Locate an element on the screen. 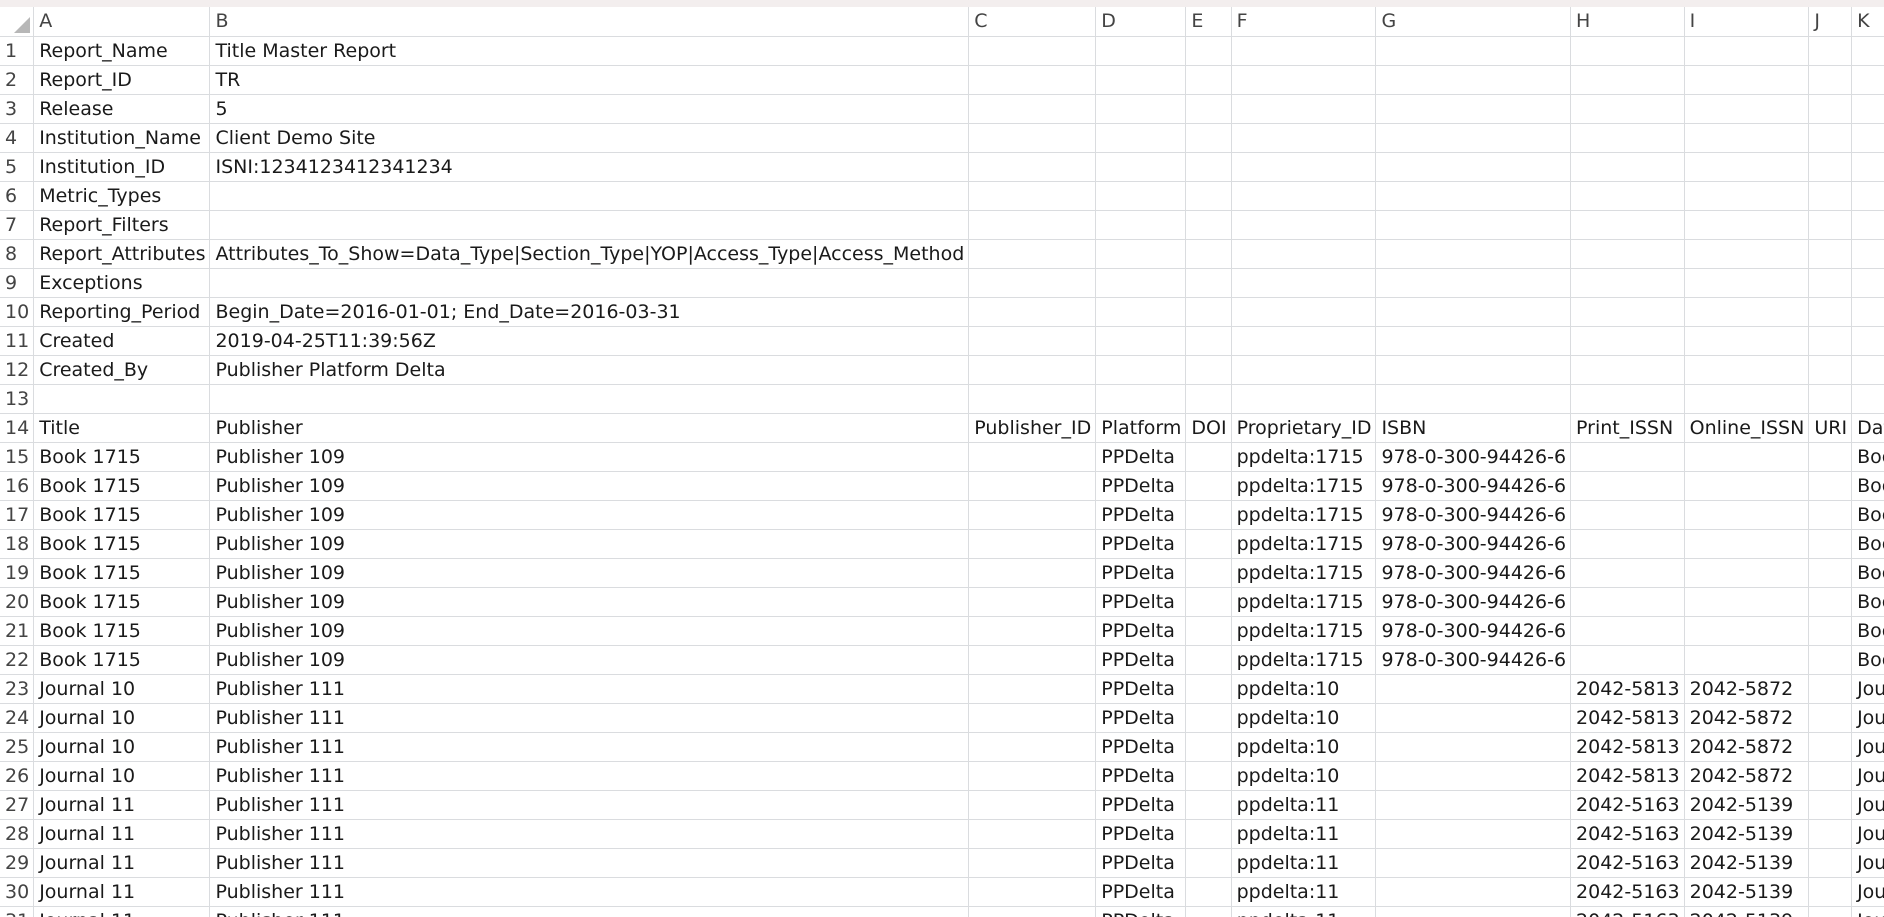 The width and height of the screenshot is (1884, 917). column-title-cell: Publisher_ID is located at coordinates (1032, 428).